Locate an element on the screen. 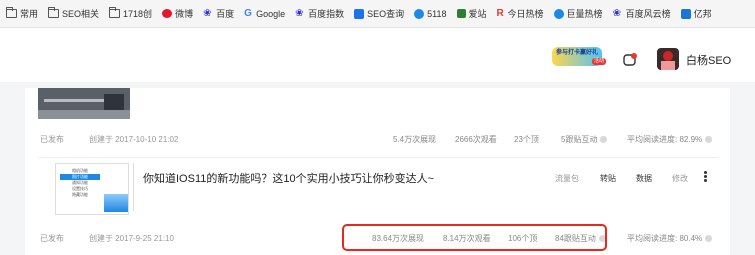  repost-link: 转贴 is located at coordinates (608, 178).